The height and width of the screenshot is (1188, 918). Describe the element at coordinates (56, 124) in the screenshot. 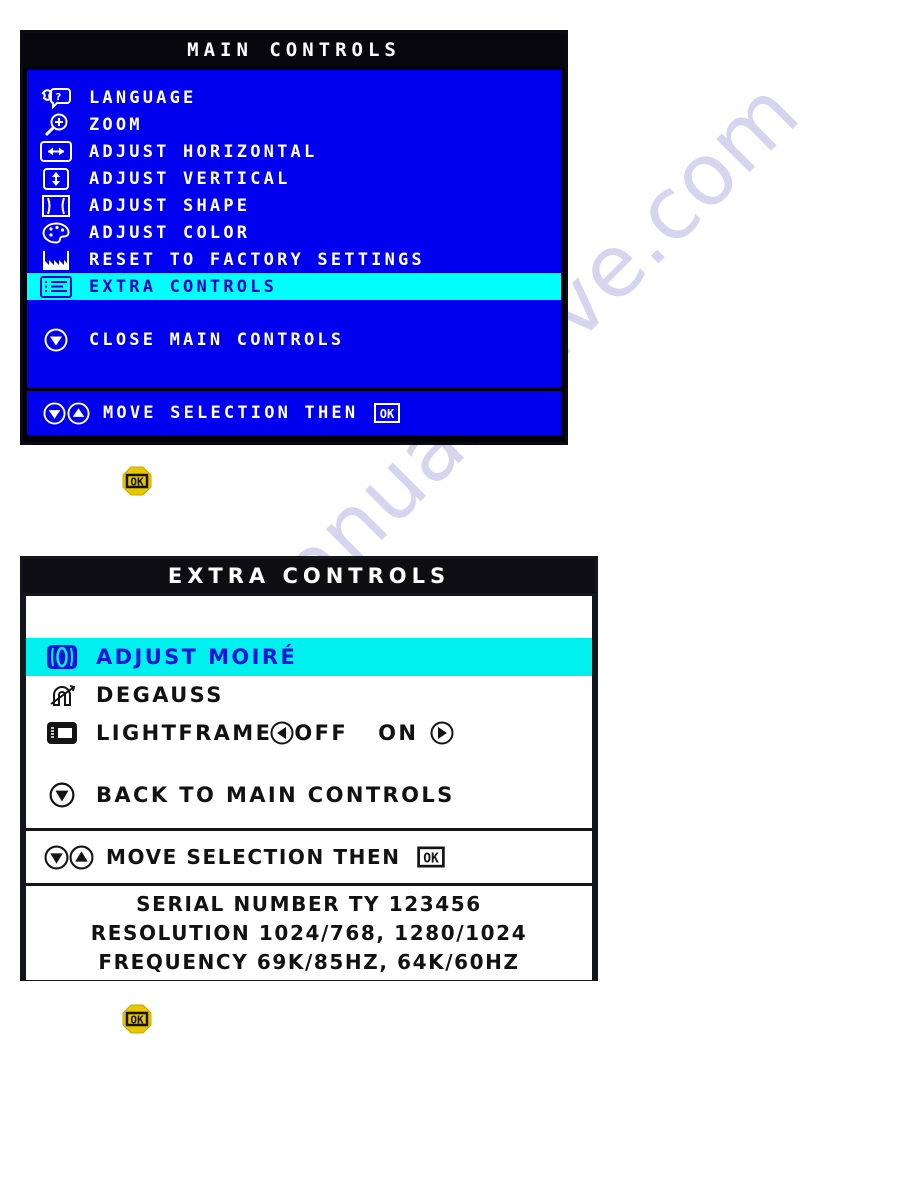

I see `zoom-icon` at that location.